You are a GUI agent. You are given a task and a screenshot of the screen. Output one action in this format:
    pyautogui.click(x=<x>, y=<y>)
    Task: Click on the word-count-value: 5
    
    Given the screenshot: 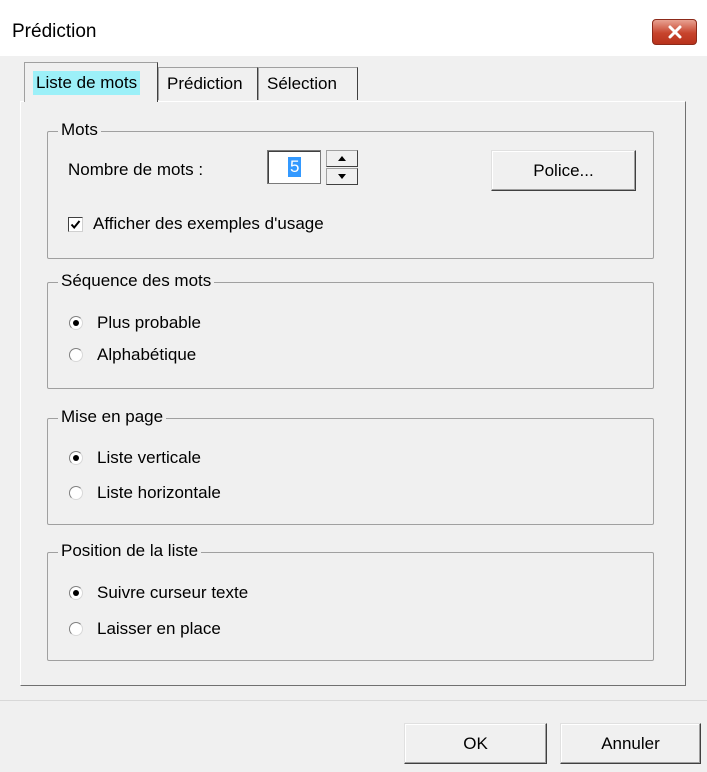 What is the action you would take?
    pyautogui.click(x=295, y=167)
    